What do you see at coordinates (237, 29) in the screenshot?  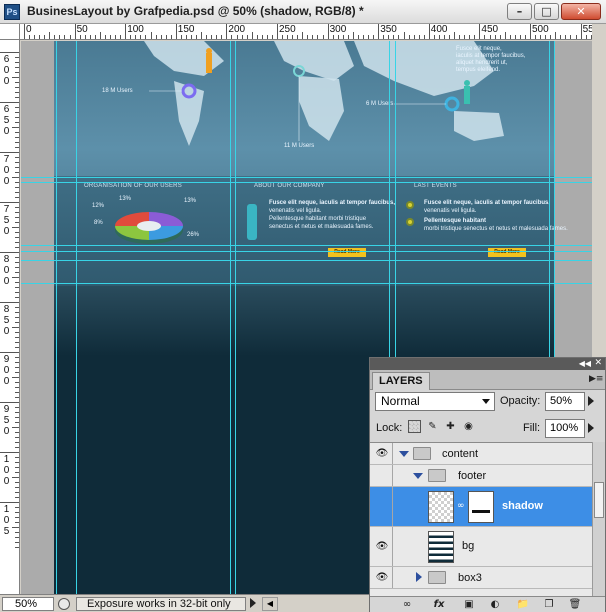 I see `ruler-tick-label: 200` at bounding box center [237, 29].